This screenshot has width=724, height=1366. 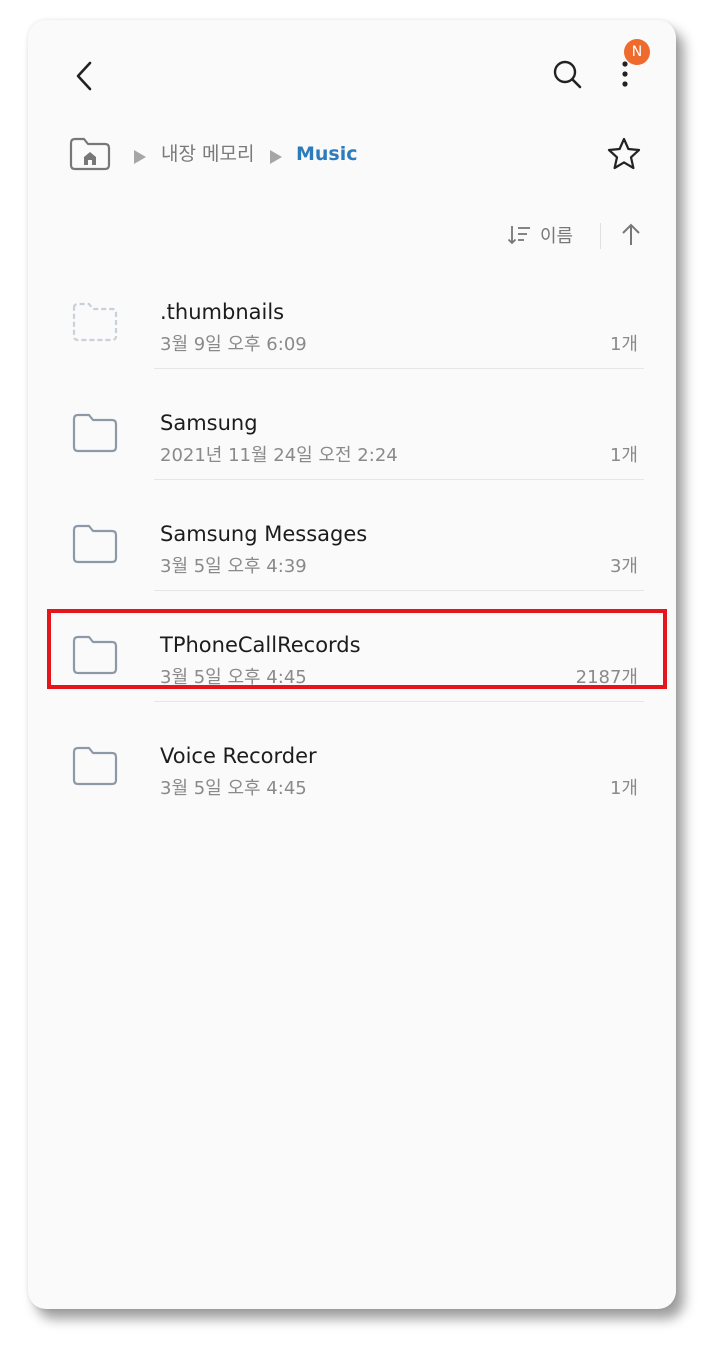 What do you see at coordinates (207, 154) in the screenshot?
I see `breadcrumb-item-internal-storage: 내장 메모리` at bounding box center [207, 154].